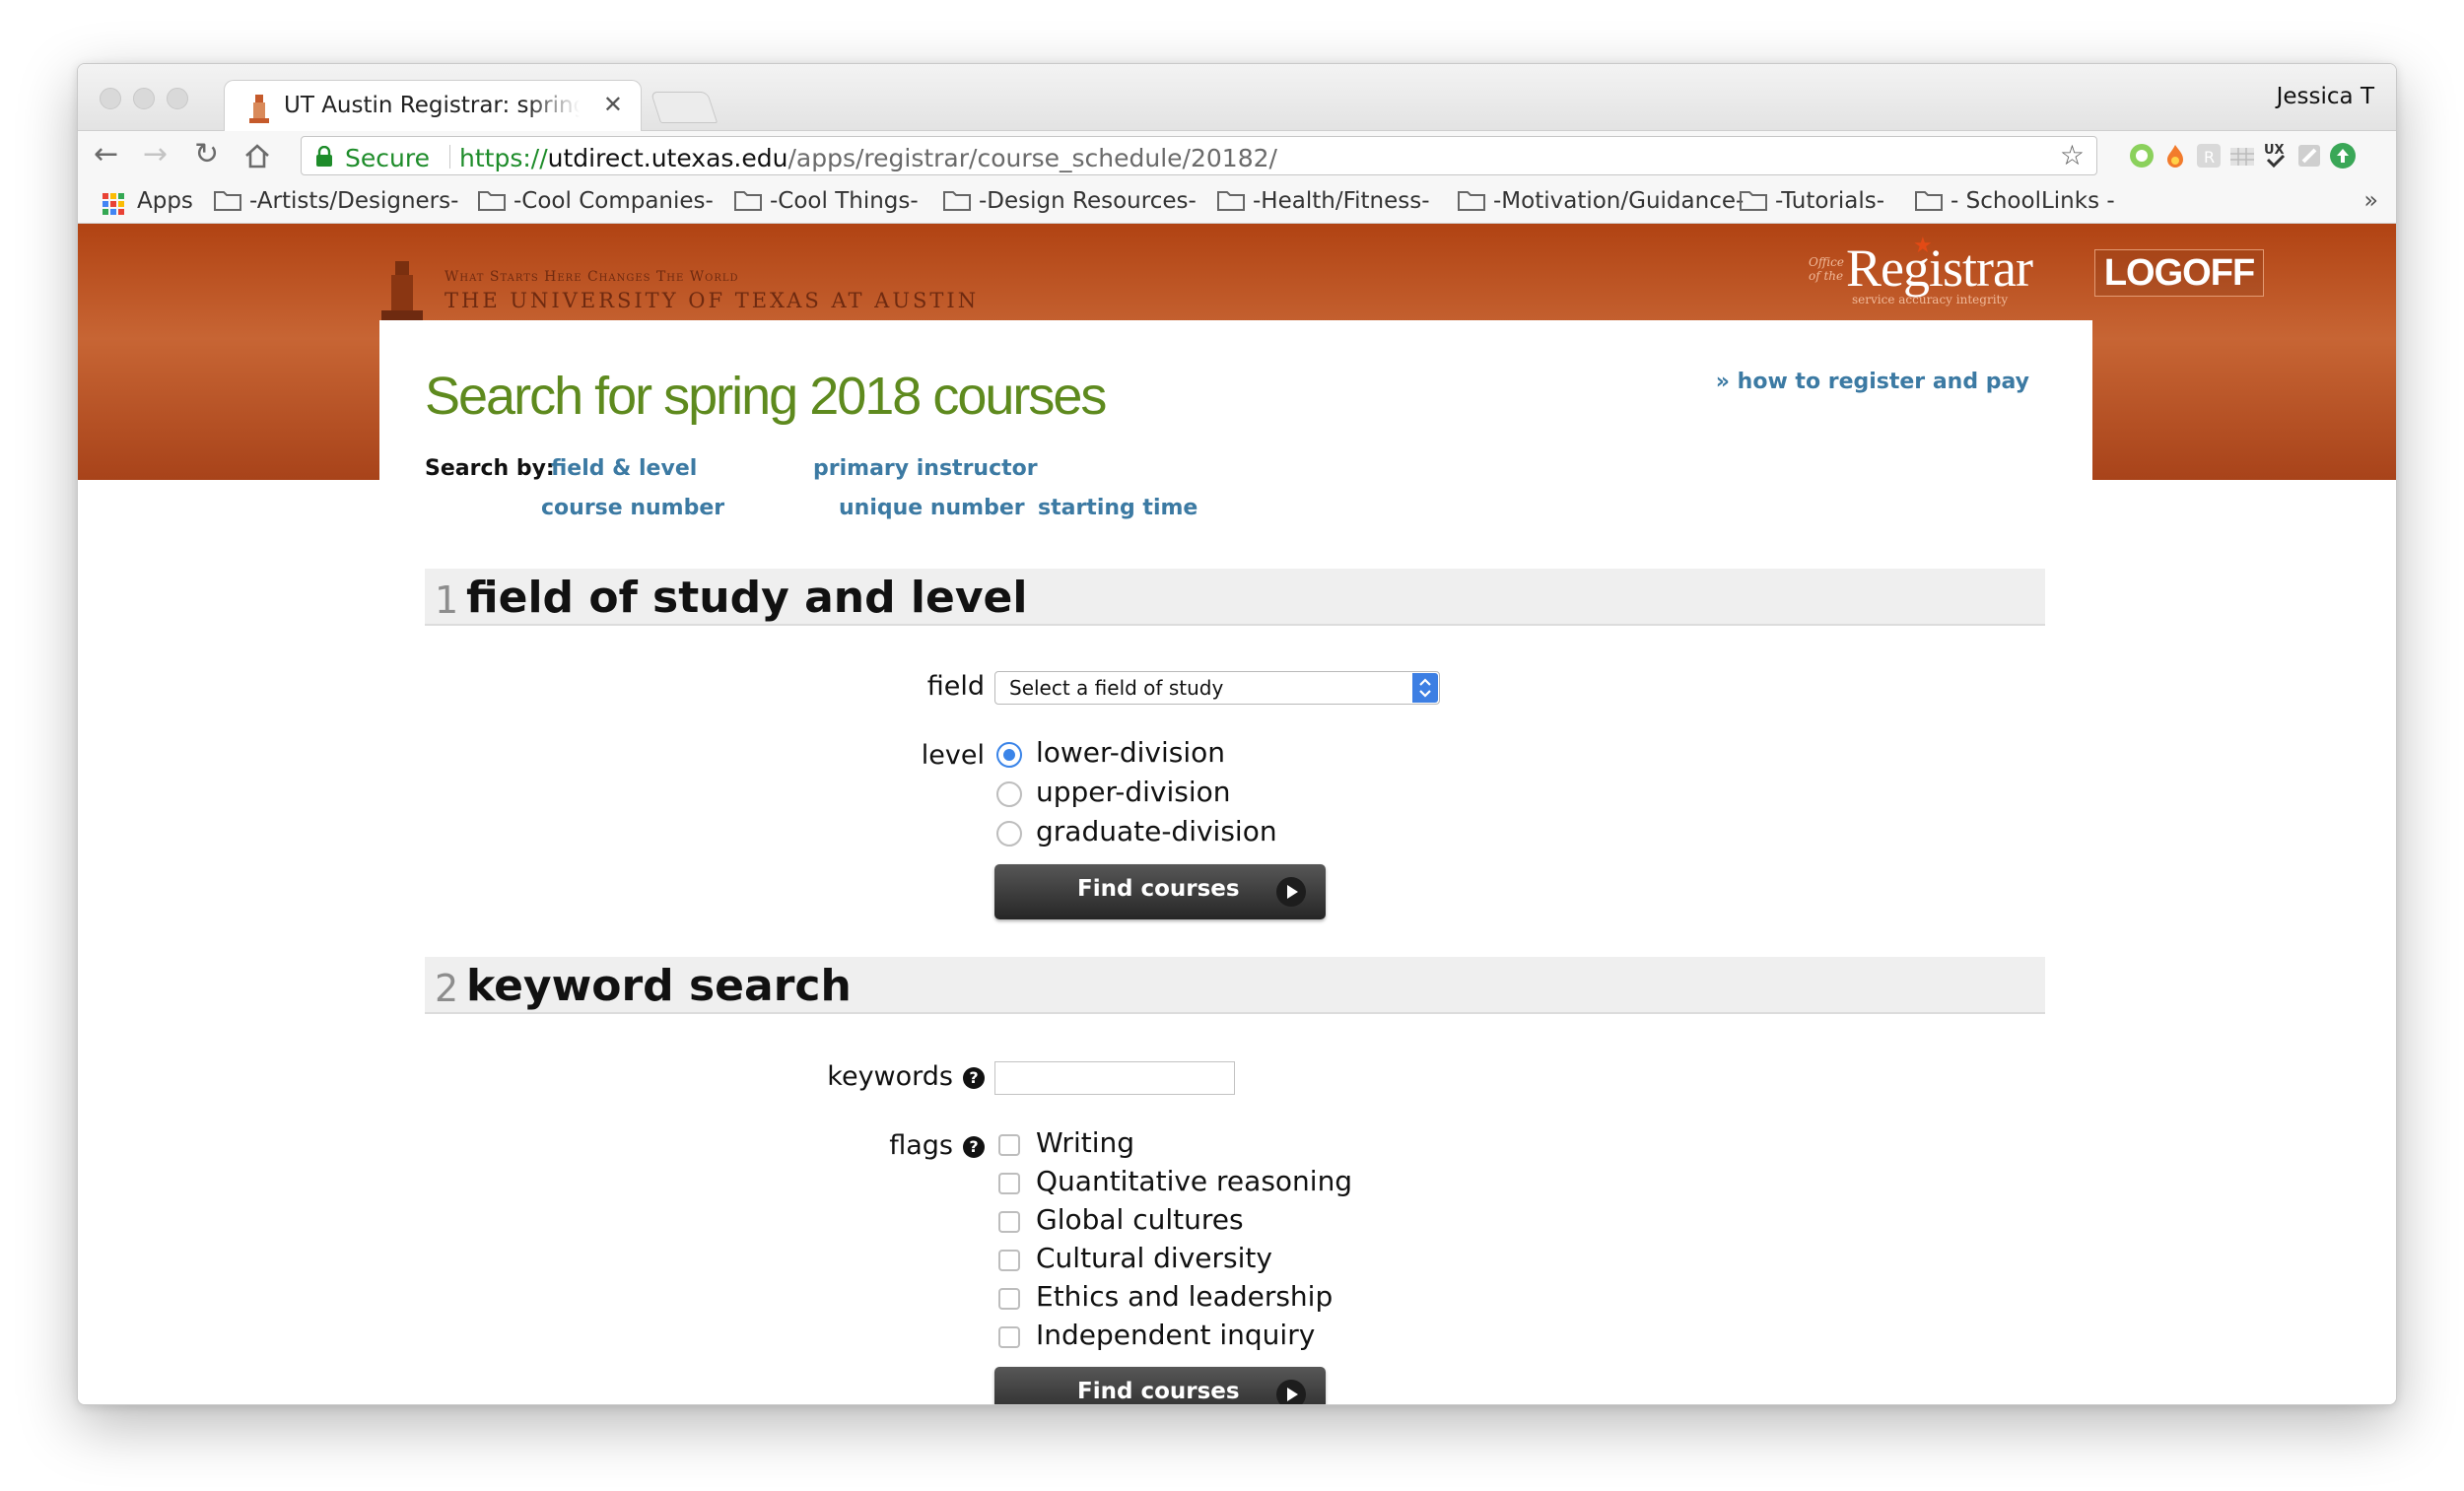 Image resolution: width=2464 pixels, height=1491 pixels. I want to click on flag-cultural-diversity: Cultural diversity, so click(1154, 1258).